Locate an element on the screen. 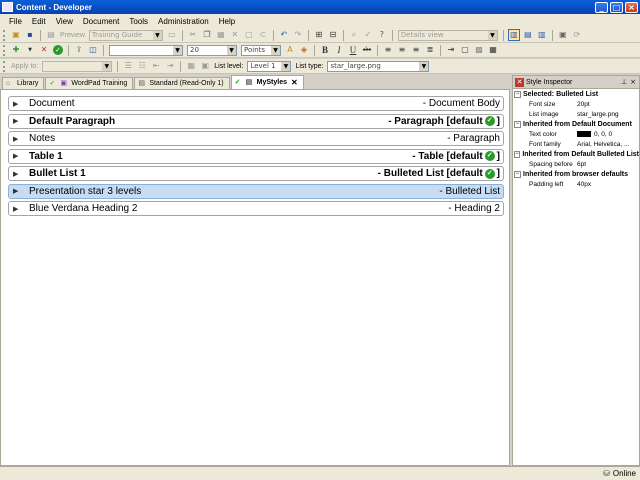 The width and height of the screenshot is (640, 480). style-preview-icon: ◫ is located at coordinates (93, 50).